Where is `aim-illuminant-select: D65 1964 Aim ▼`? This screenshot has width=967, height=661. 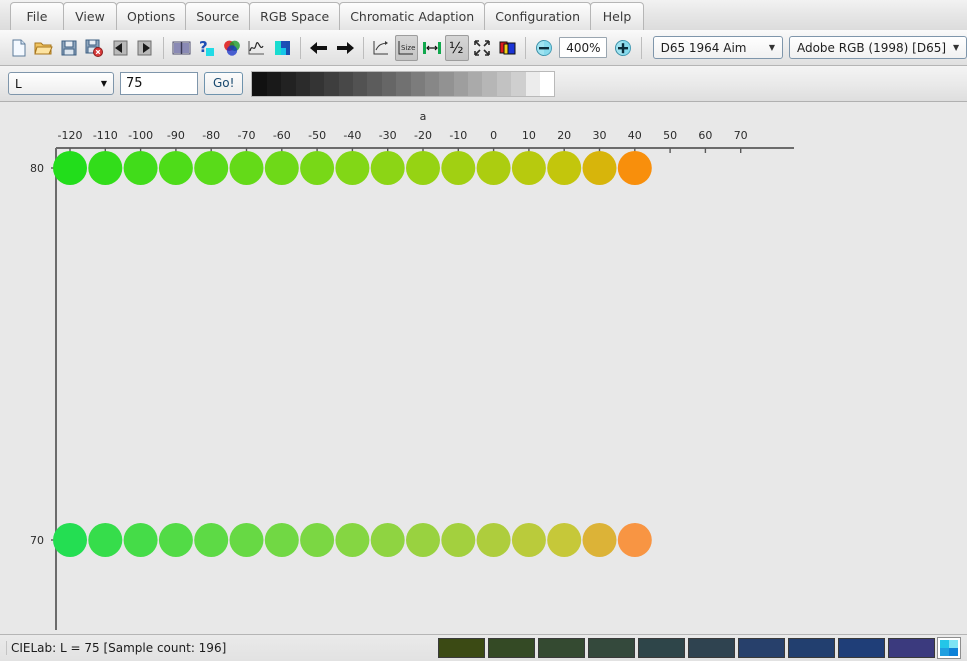 aim-illuminant-select: D65 1964 Aim ▼ is located at coordinates (717, 47).